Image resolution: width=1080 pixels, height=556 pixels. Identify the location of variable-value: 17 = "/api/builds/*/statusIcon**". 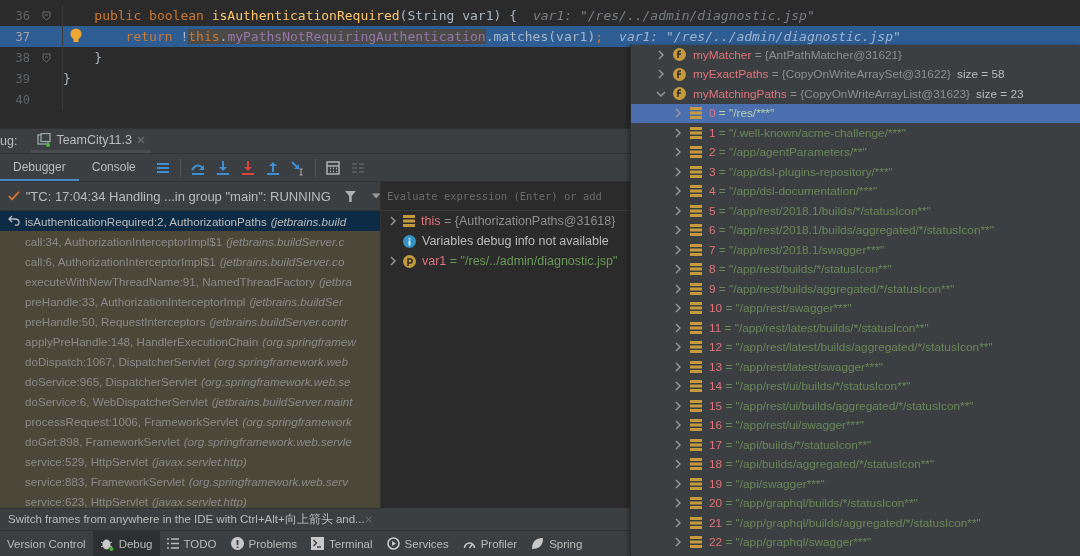
(790, 444).